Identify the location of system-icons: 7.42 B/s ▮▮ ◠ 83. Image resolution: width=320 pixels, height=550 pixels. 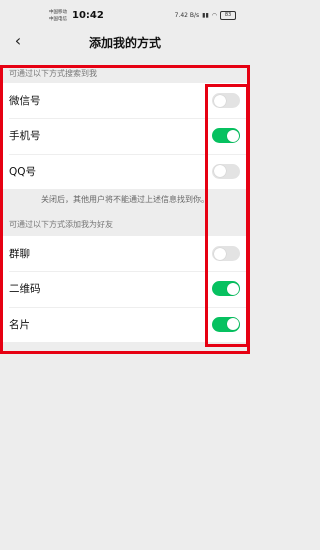
(205, 15).